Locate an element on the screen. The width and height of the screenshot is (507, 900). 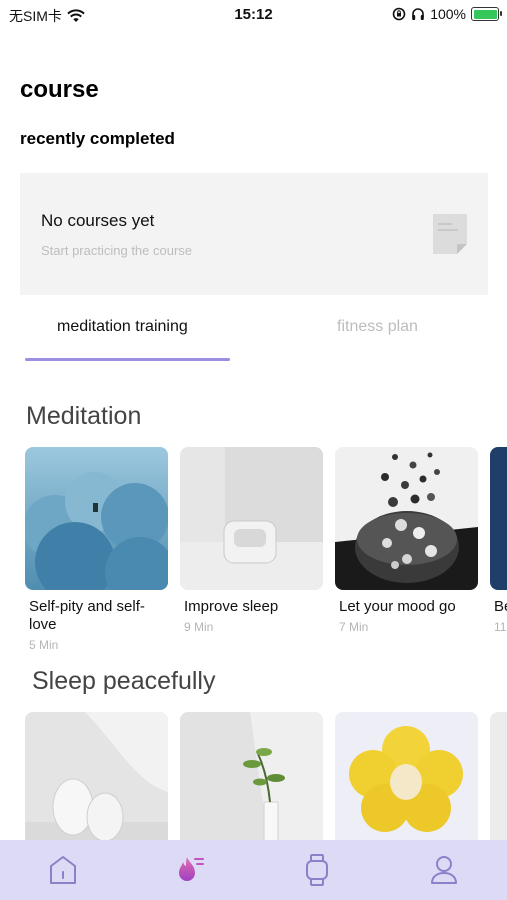
course-card: Improve sleep 9 Min is located at coordinates (251, 540).